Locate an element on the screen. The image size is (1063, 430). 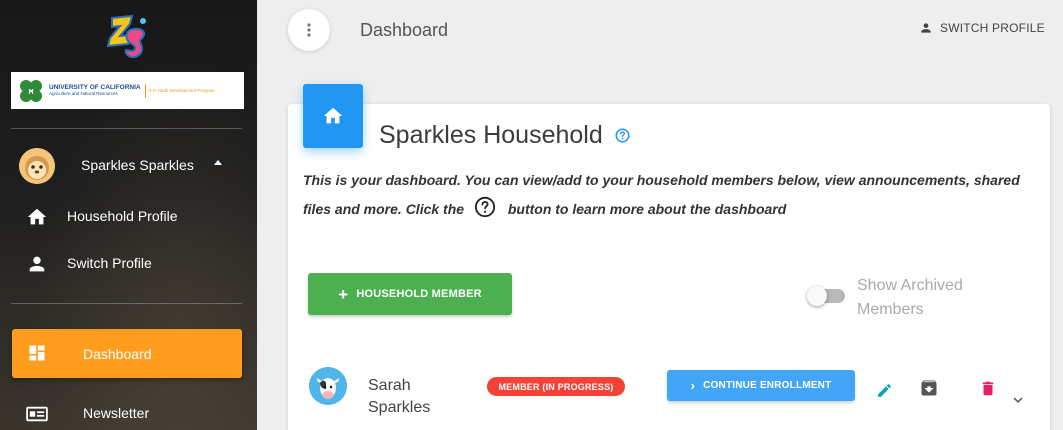
chevron-down-icon is located at coordinates (1018, 400).